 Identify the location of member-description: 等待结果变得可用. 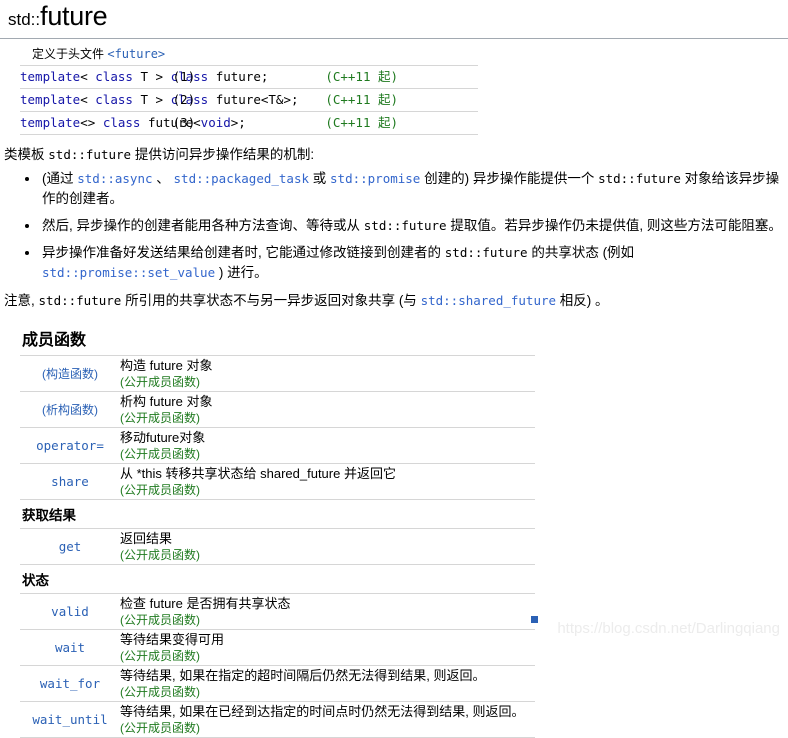
(172, 639).